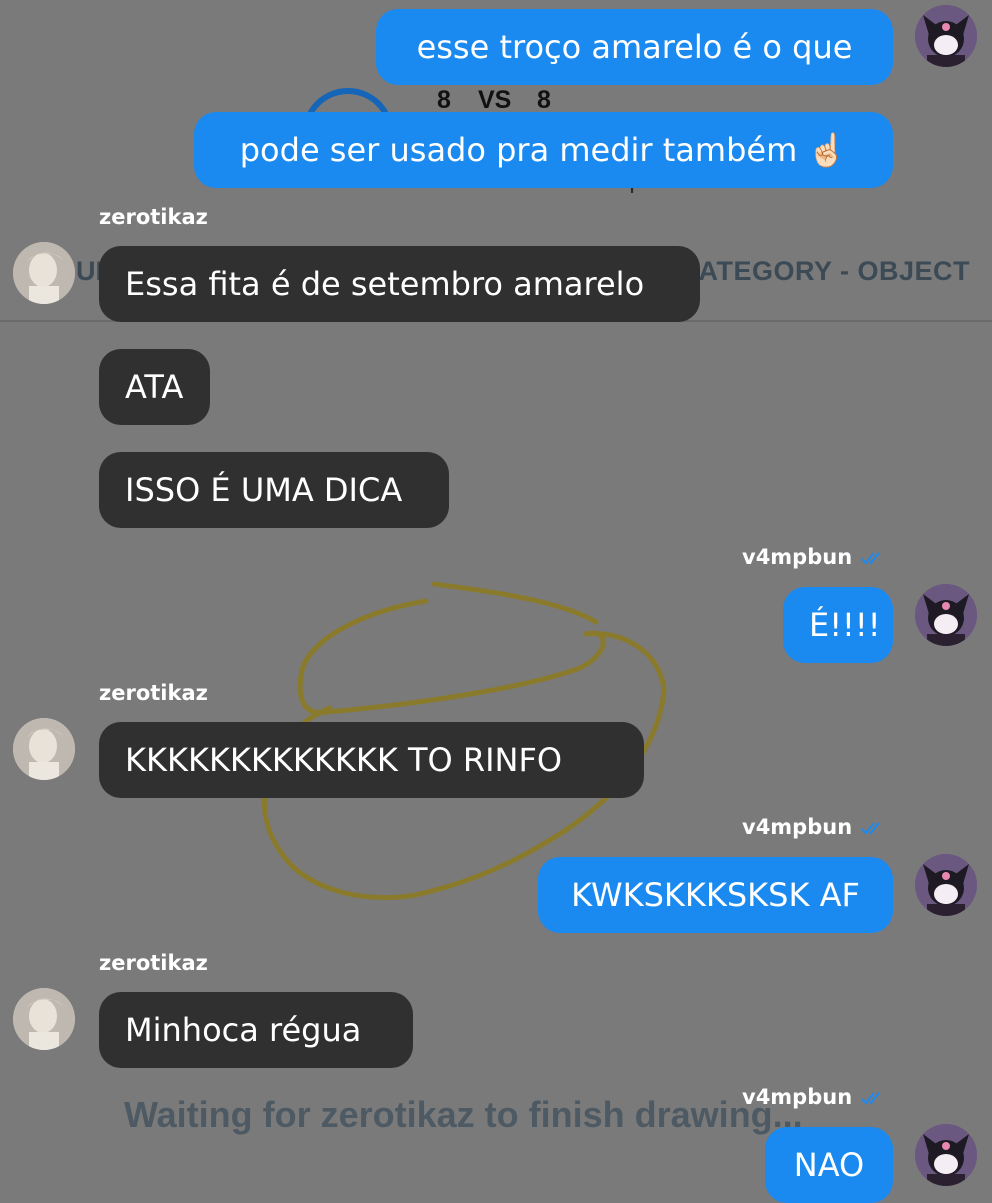  I want to click on my-message-bubble: NAO, so click(829, 1165).